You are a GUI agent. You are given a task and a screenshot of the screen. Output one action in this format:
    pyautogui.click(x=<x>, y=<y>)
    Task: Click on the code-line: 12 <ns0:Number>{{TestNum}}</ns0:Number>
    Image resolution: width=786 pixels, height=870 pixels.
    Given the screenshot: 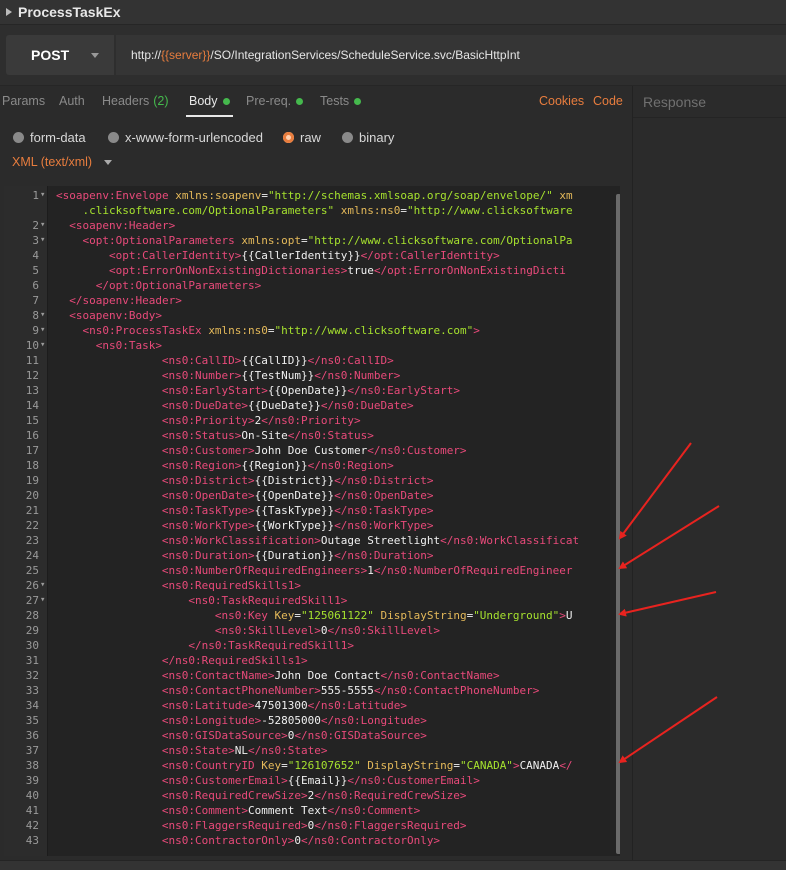 What is the action you would take?
    pyautogui.click(x=312, y=375)
    